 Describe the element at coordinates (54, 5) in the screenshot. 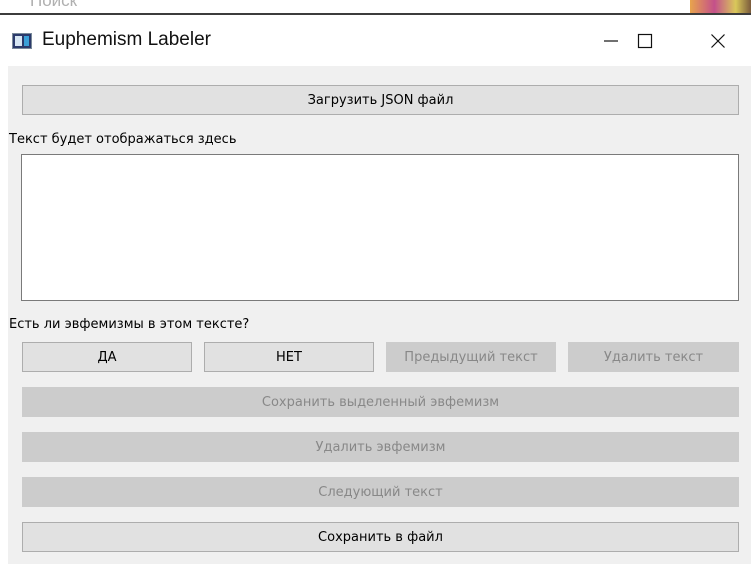

I see `background-search-text: Поиск` at that location.